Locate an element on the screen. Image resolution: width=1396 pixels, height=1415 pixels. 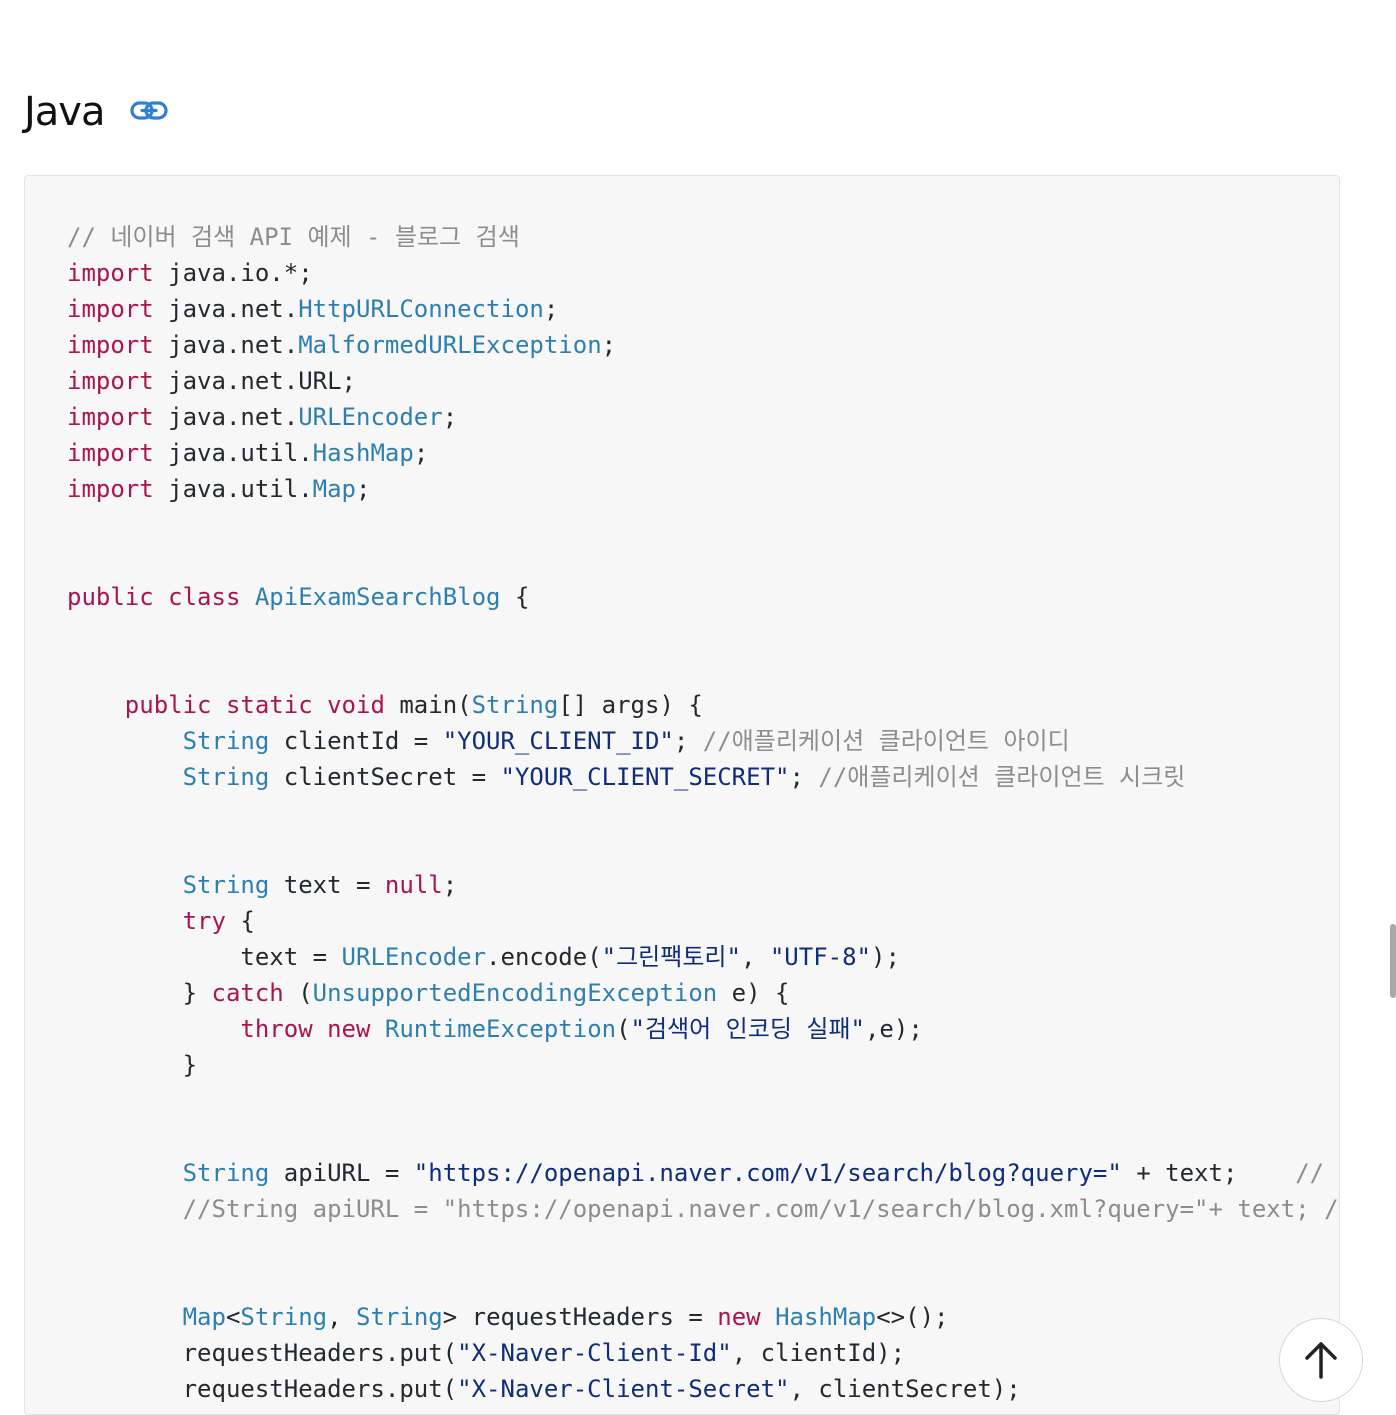
code-token: HashMap is located at coordinates (826, 1317).